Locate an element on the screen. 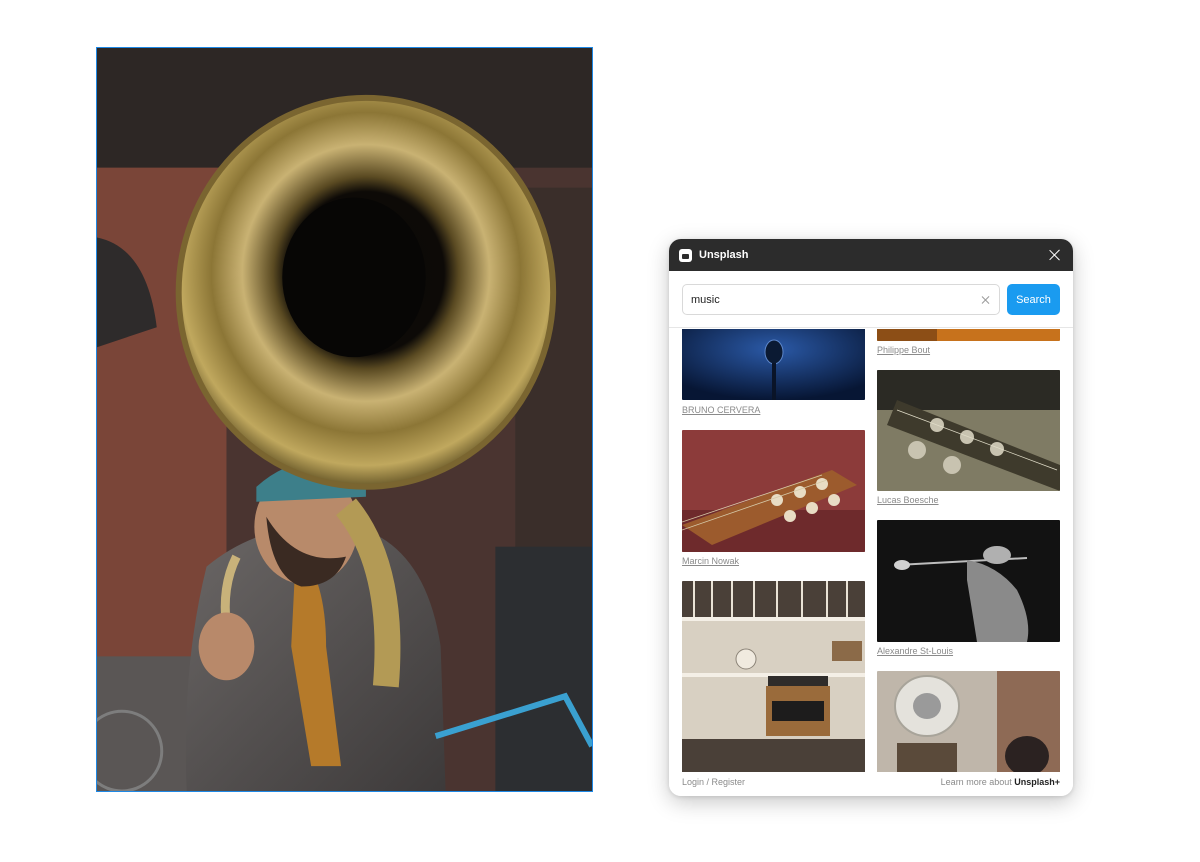 Image resolution: width=1200 pixels, height=862 pixels. result-credit: Lucas Boesche is located at coordinates (908, 500).